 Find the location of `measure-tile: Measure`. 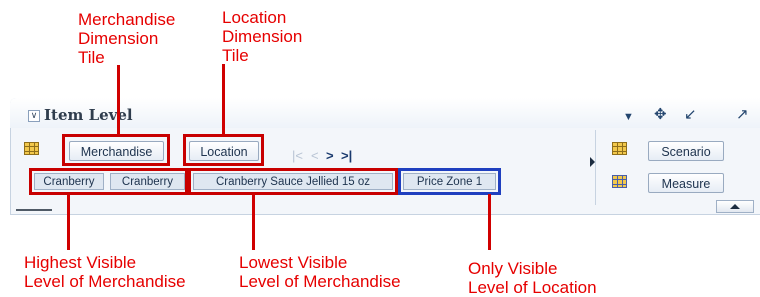

measure-tile: Measure is located at coordinates (686, 183).